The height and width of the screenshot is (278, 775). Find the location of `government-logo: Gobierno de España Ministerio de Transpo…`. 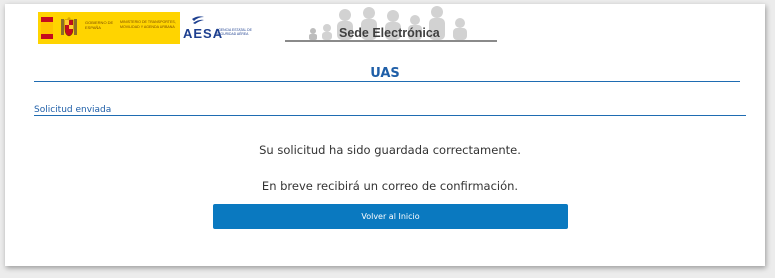

government-logo: Gobierno de España Ministerio de Transpo… is located at coordinates (109, 28).